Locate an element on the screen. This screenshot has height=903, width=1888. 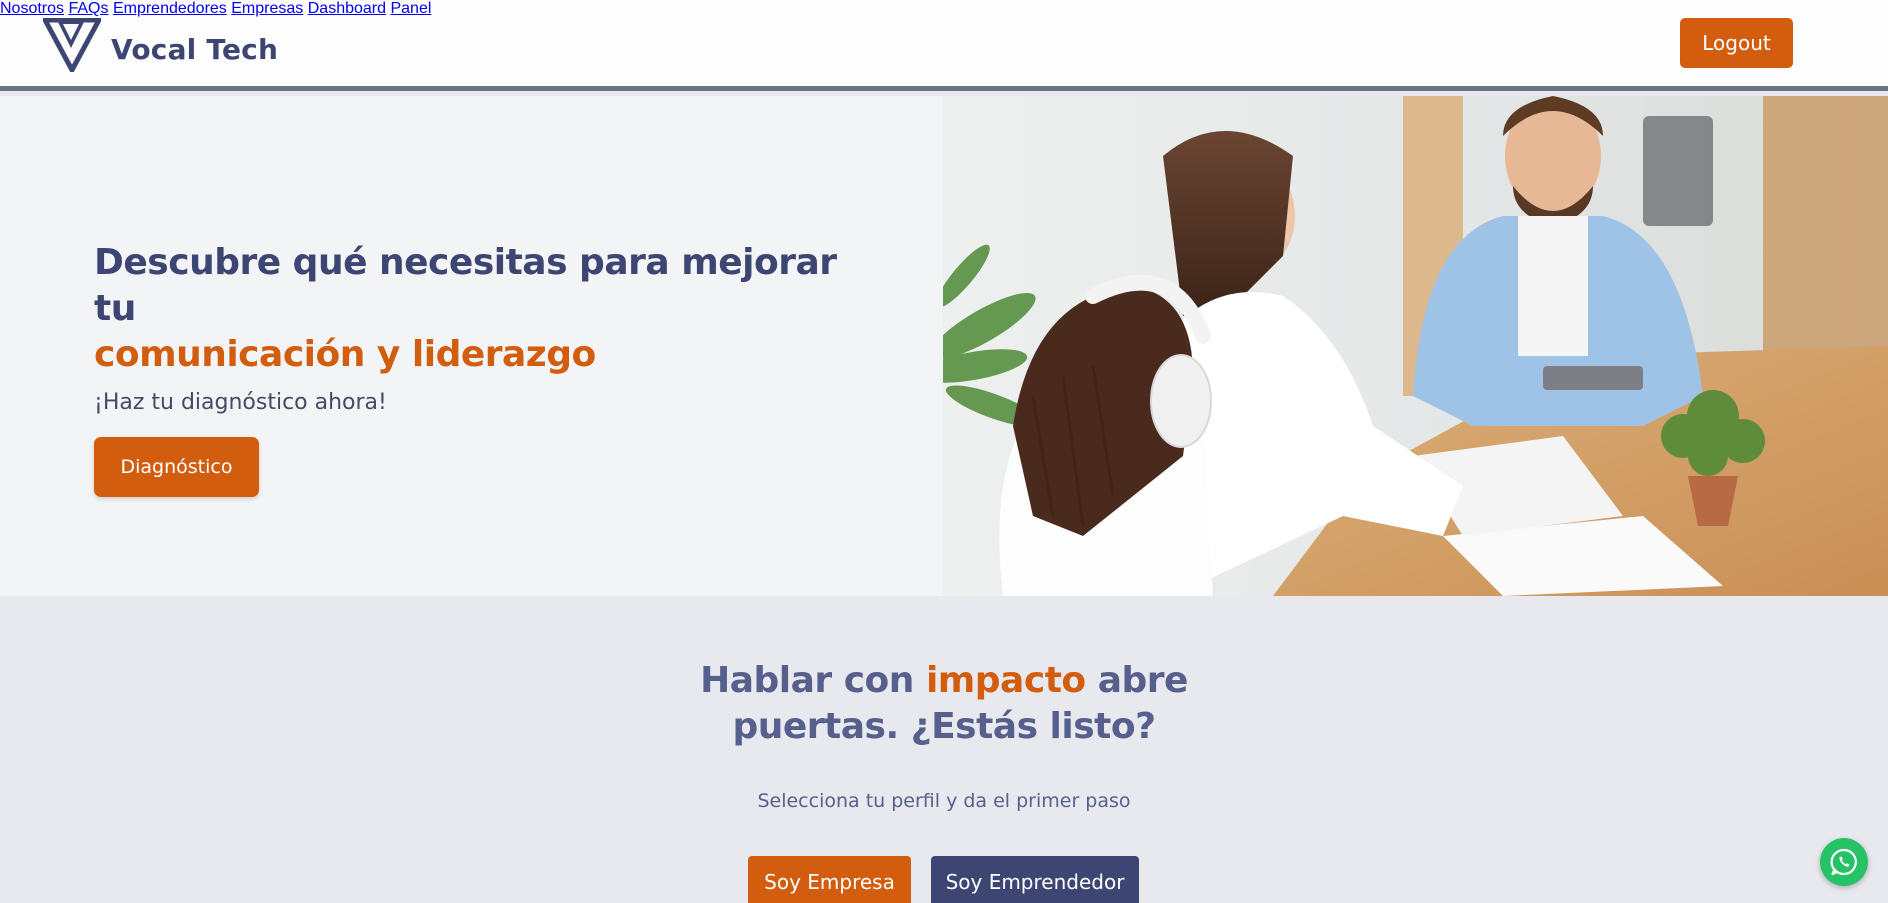
nav-link-faqs: FAQs is located at coordinates (88, 8).